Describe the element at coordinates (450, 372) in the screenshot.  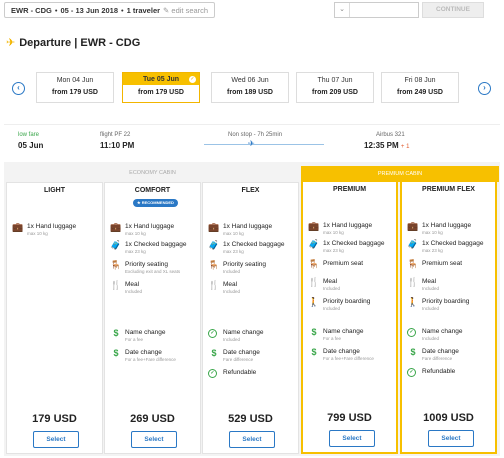
I see `feature-refundable: ✓ Refundable` at that location.